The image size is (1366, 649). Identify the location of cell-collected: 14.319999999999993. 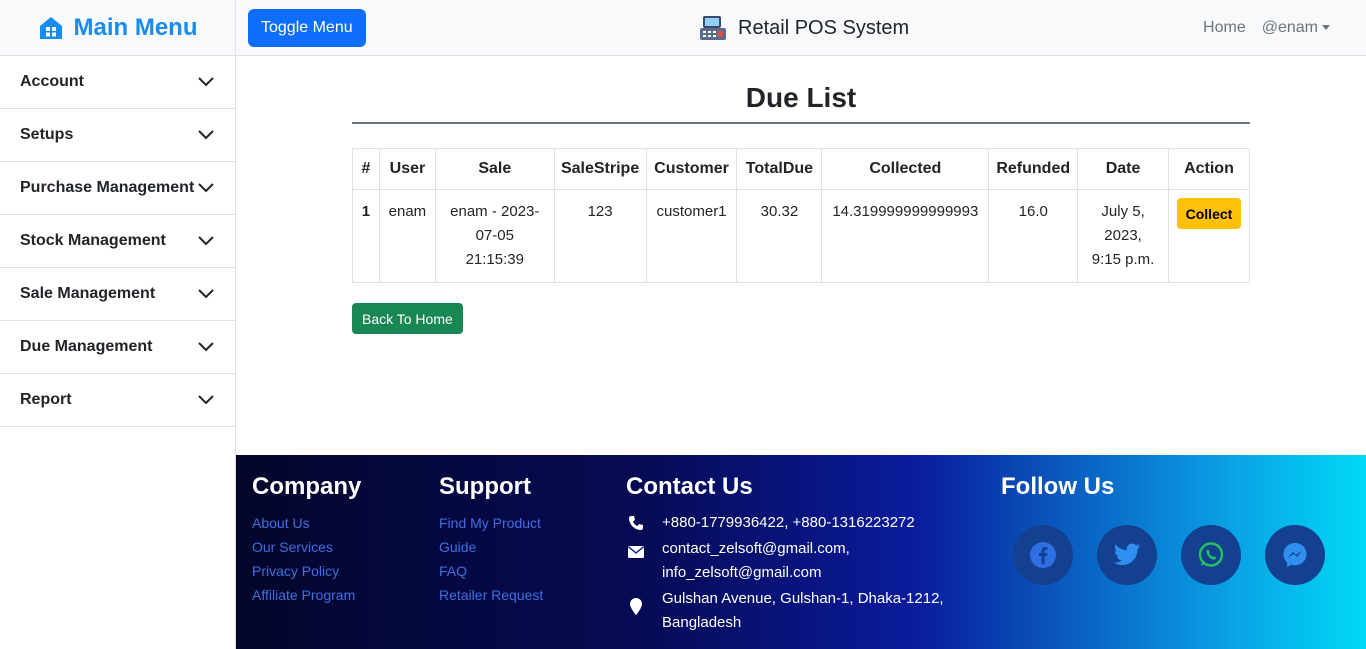
(905, 236).